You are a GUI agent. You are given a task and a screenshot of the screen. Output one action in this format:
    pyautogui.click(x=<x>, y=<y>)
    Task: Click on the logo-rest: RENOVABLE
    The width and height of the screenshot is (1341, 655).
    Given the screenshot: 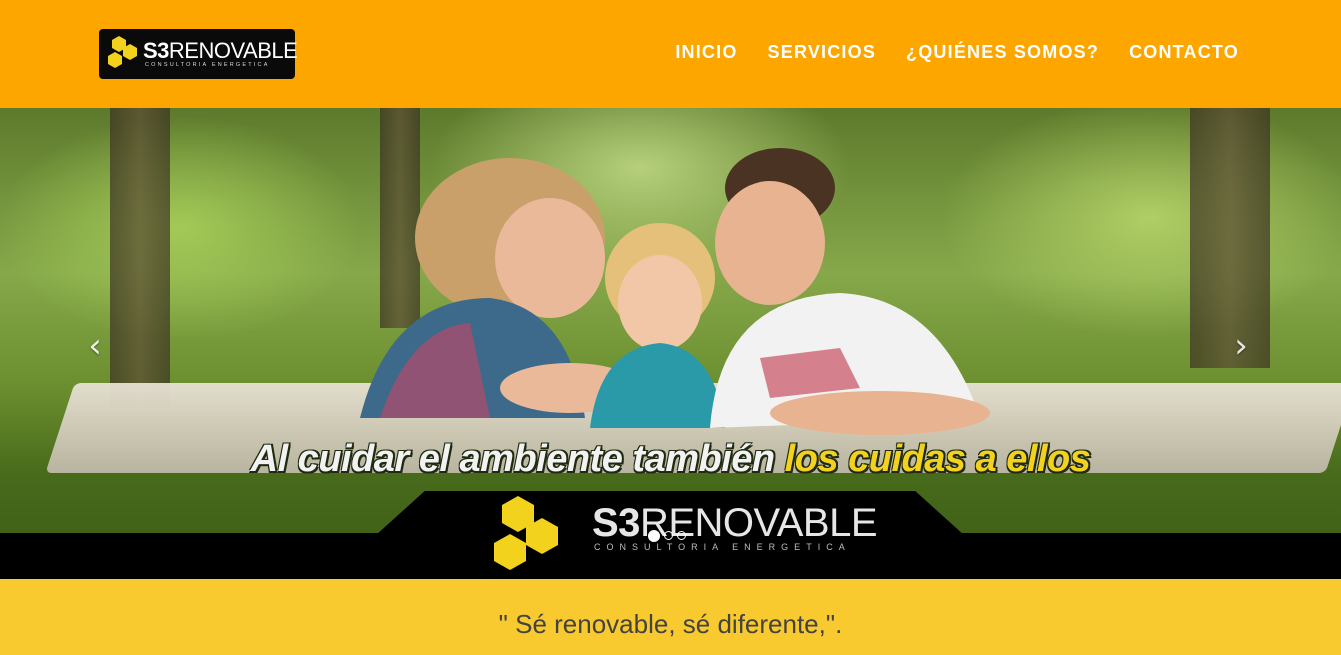 What is the action you would take?
    pyautogui.click(x=233, y=50)
    